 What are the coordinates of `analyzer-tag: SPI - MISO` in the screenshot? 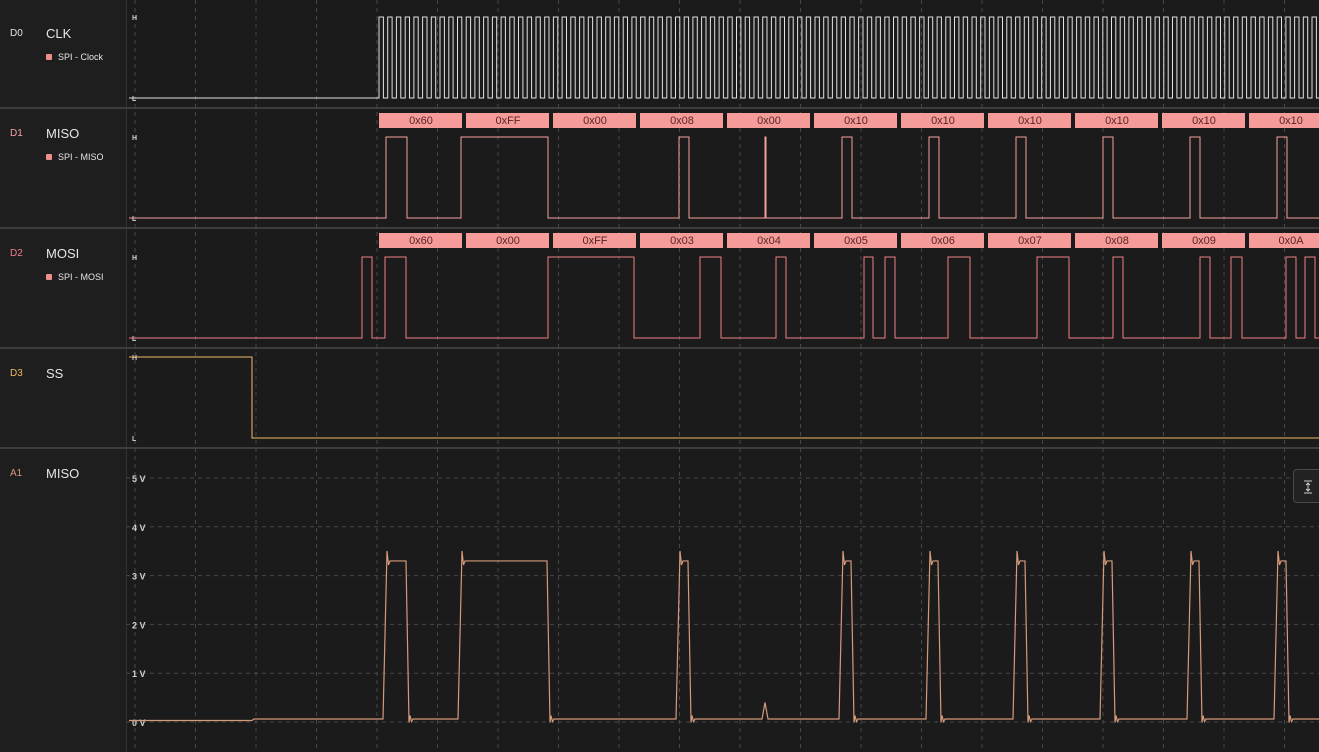 It's located at (75, 157).